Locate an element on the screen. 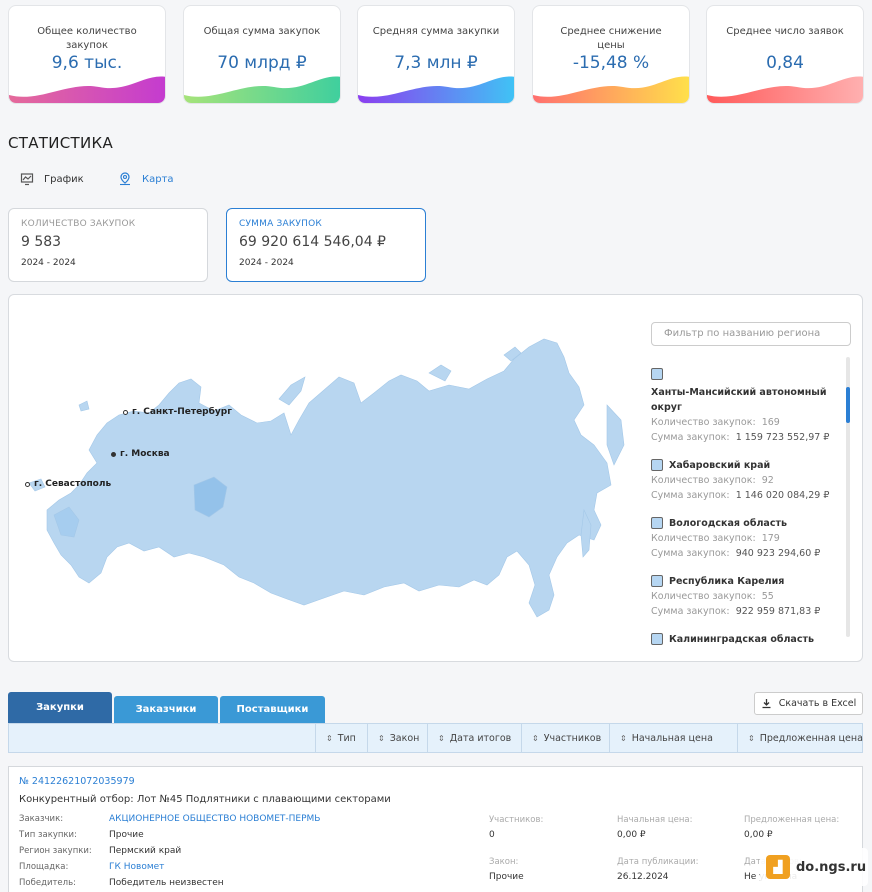  platform-link: ГК Новомет is located at coordinates (259, 867).